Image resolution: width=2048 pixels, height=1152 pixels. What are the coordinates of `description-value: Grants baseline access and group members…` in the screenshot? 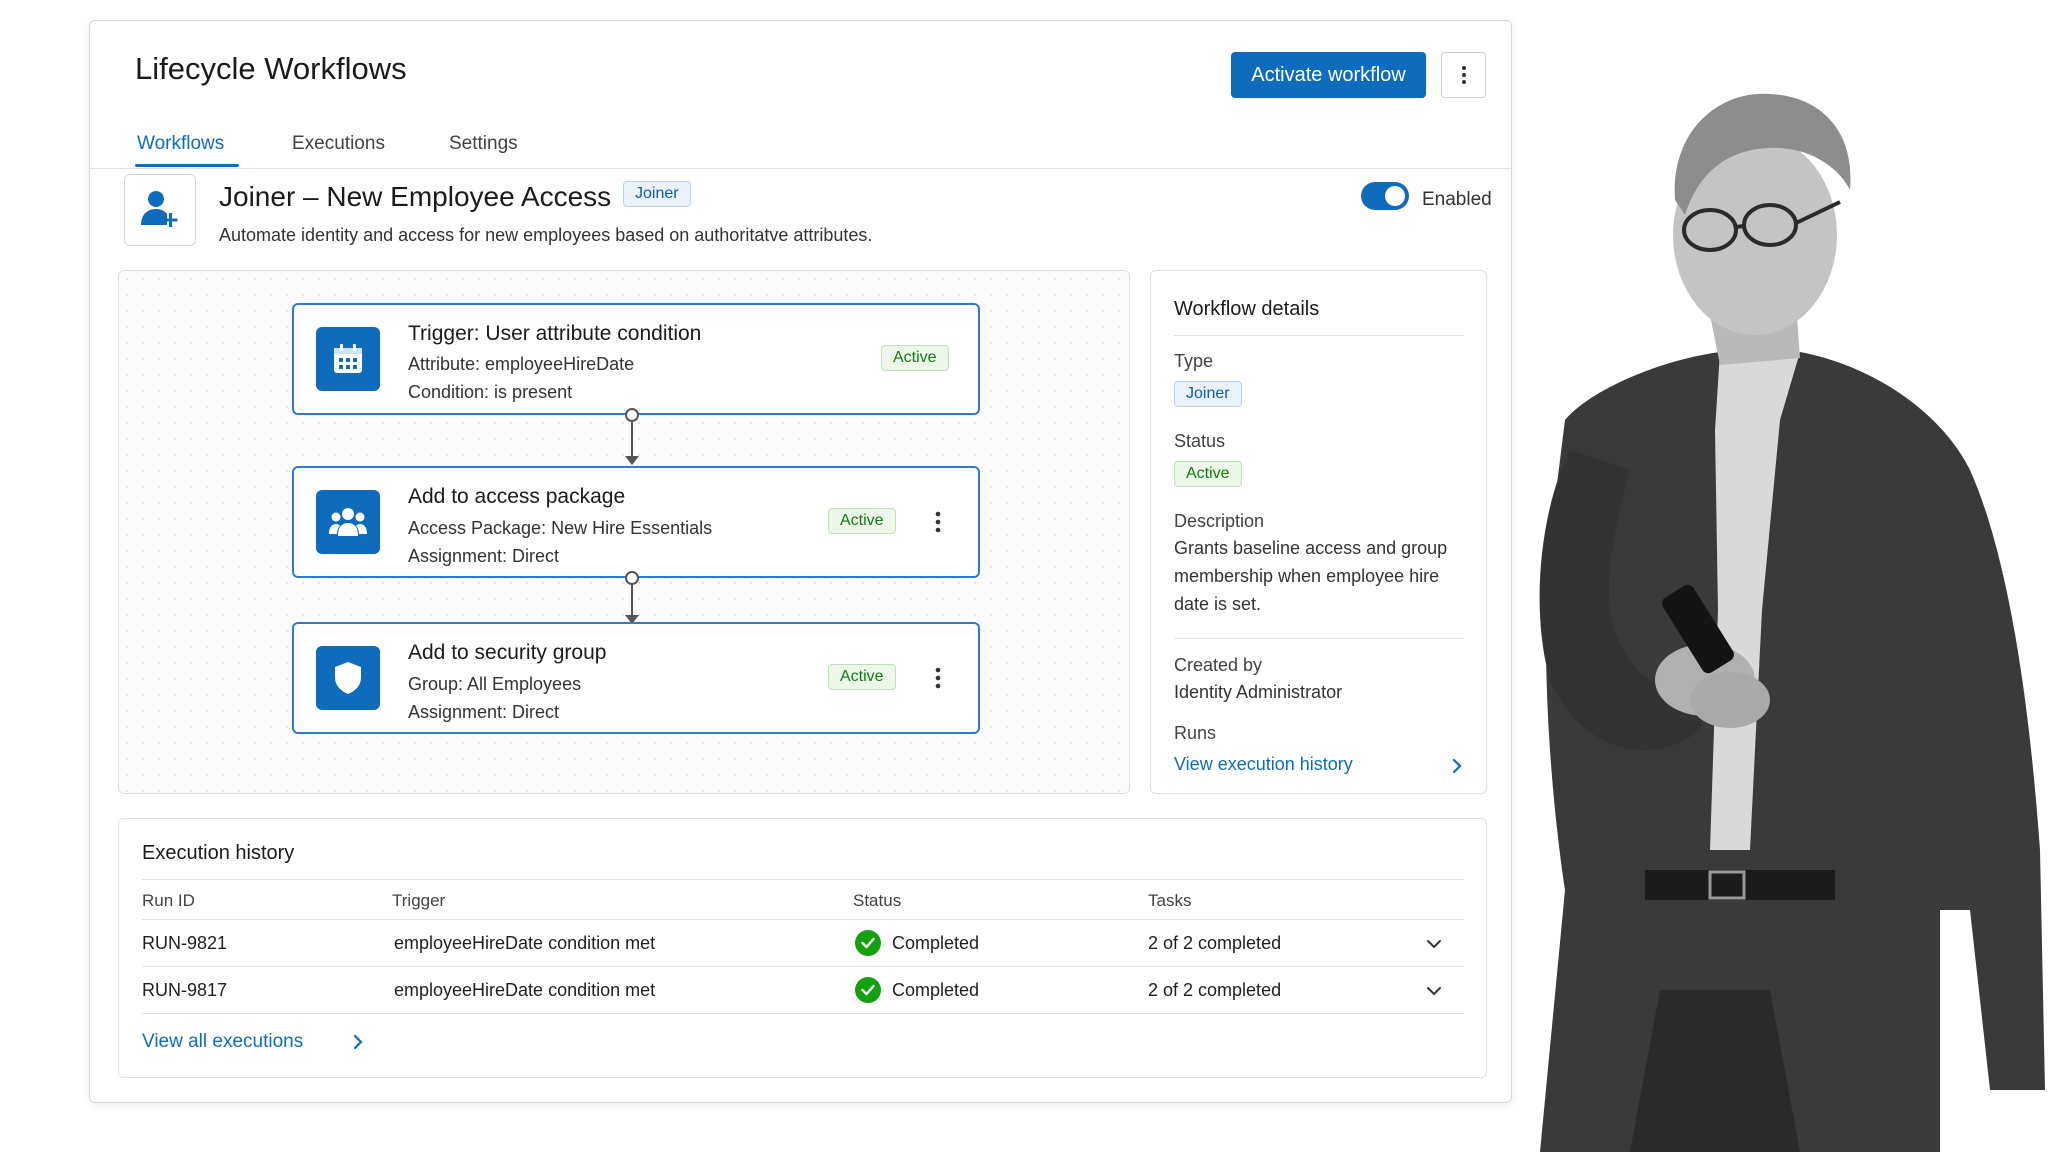 It's located at (1311, 576).